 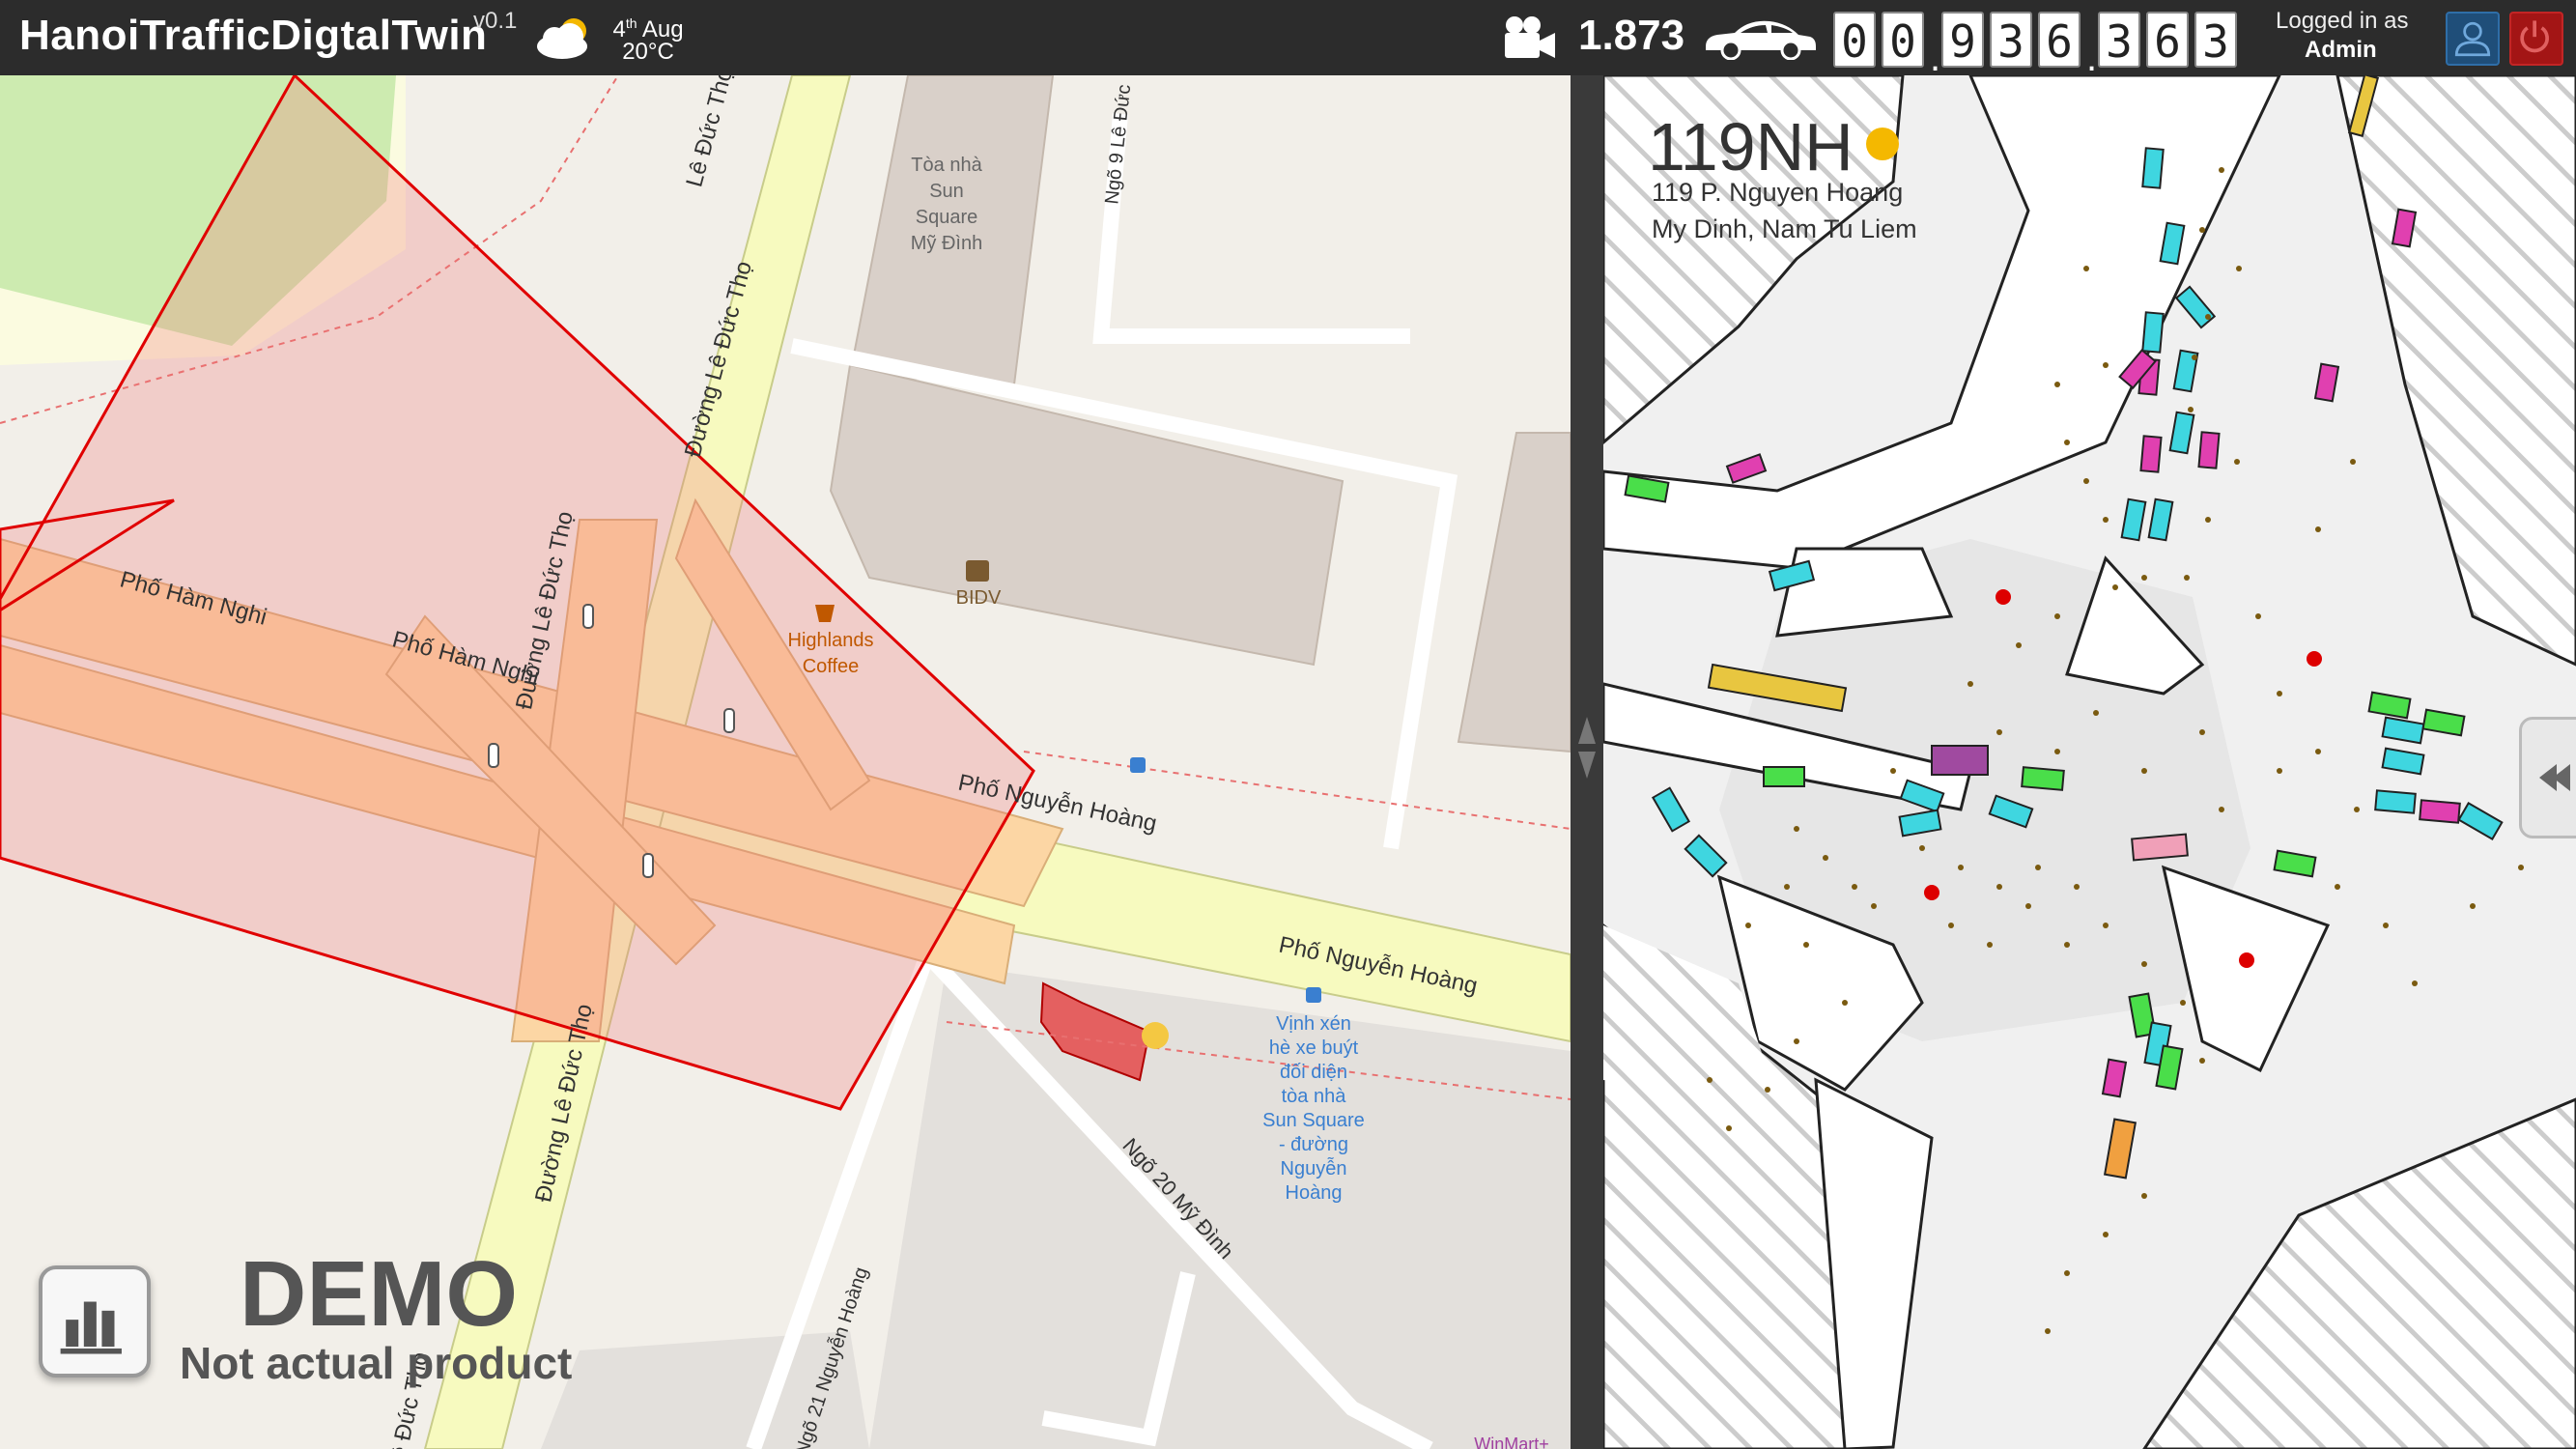 I want to click on camera-icon, so click(x=1529, y=38).